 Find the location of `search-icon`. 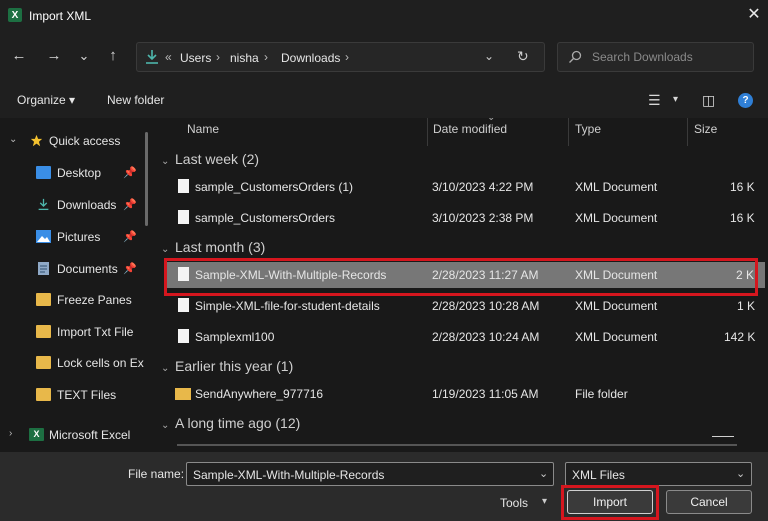

search-icon is located at coordinates (575, 56).